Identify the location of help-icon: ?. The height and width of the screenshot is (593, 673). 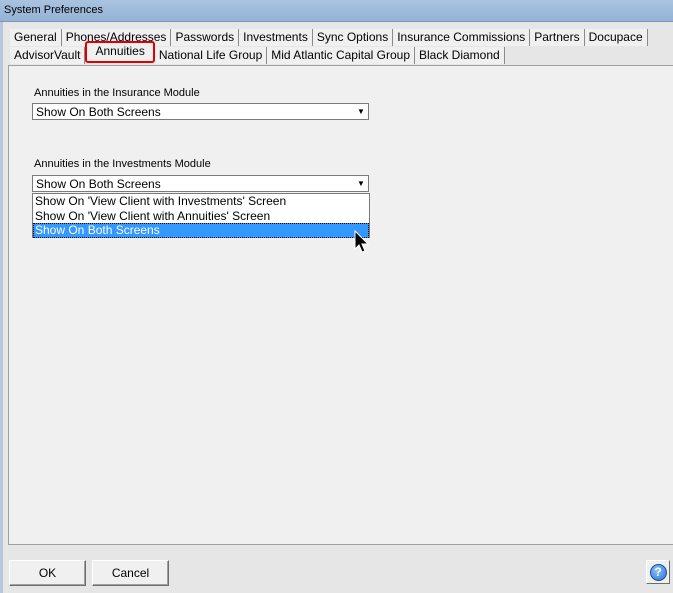
(658, 572).